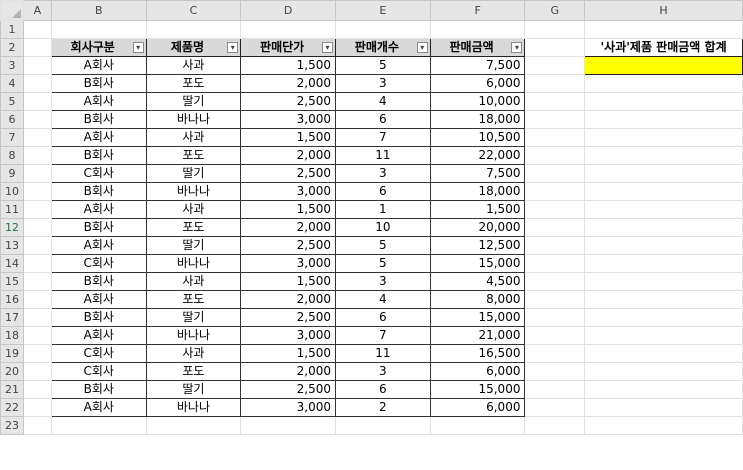 The image size is (743, 470). What do you see at coordinates (383, 299) in the screenshot?
I see `table-cell: 4` at bounding box center [383, 299].